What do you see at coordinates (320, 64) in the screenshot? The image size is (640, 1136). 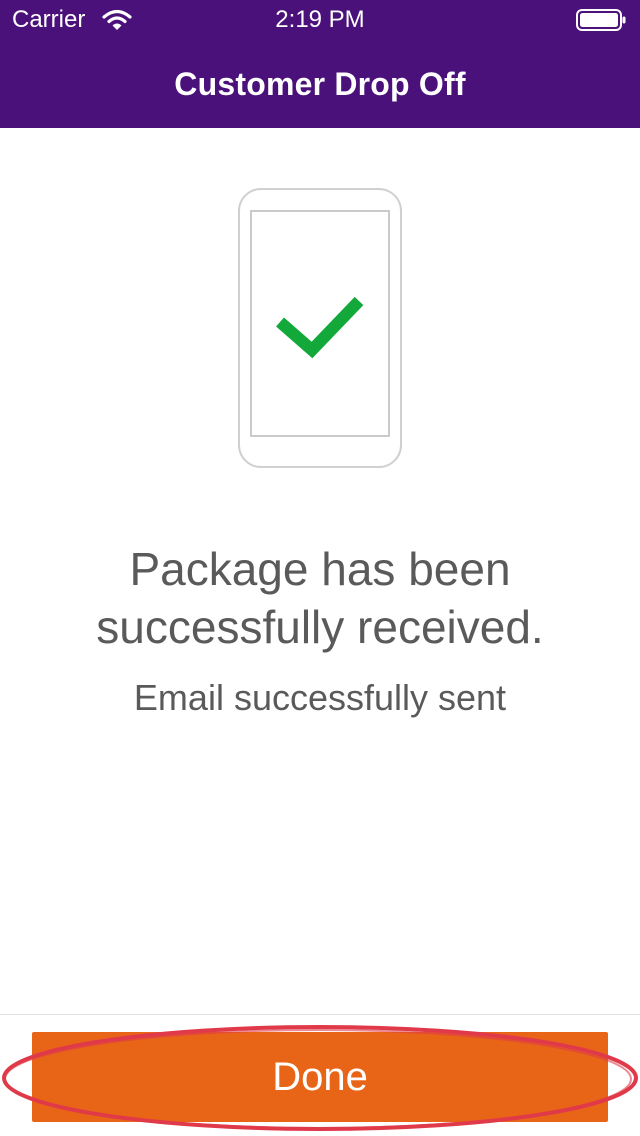 I see `top-bar: Carrier 2:19 PM Customer Drop Off` at bounding box center [320, 64].